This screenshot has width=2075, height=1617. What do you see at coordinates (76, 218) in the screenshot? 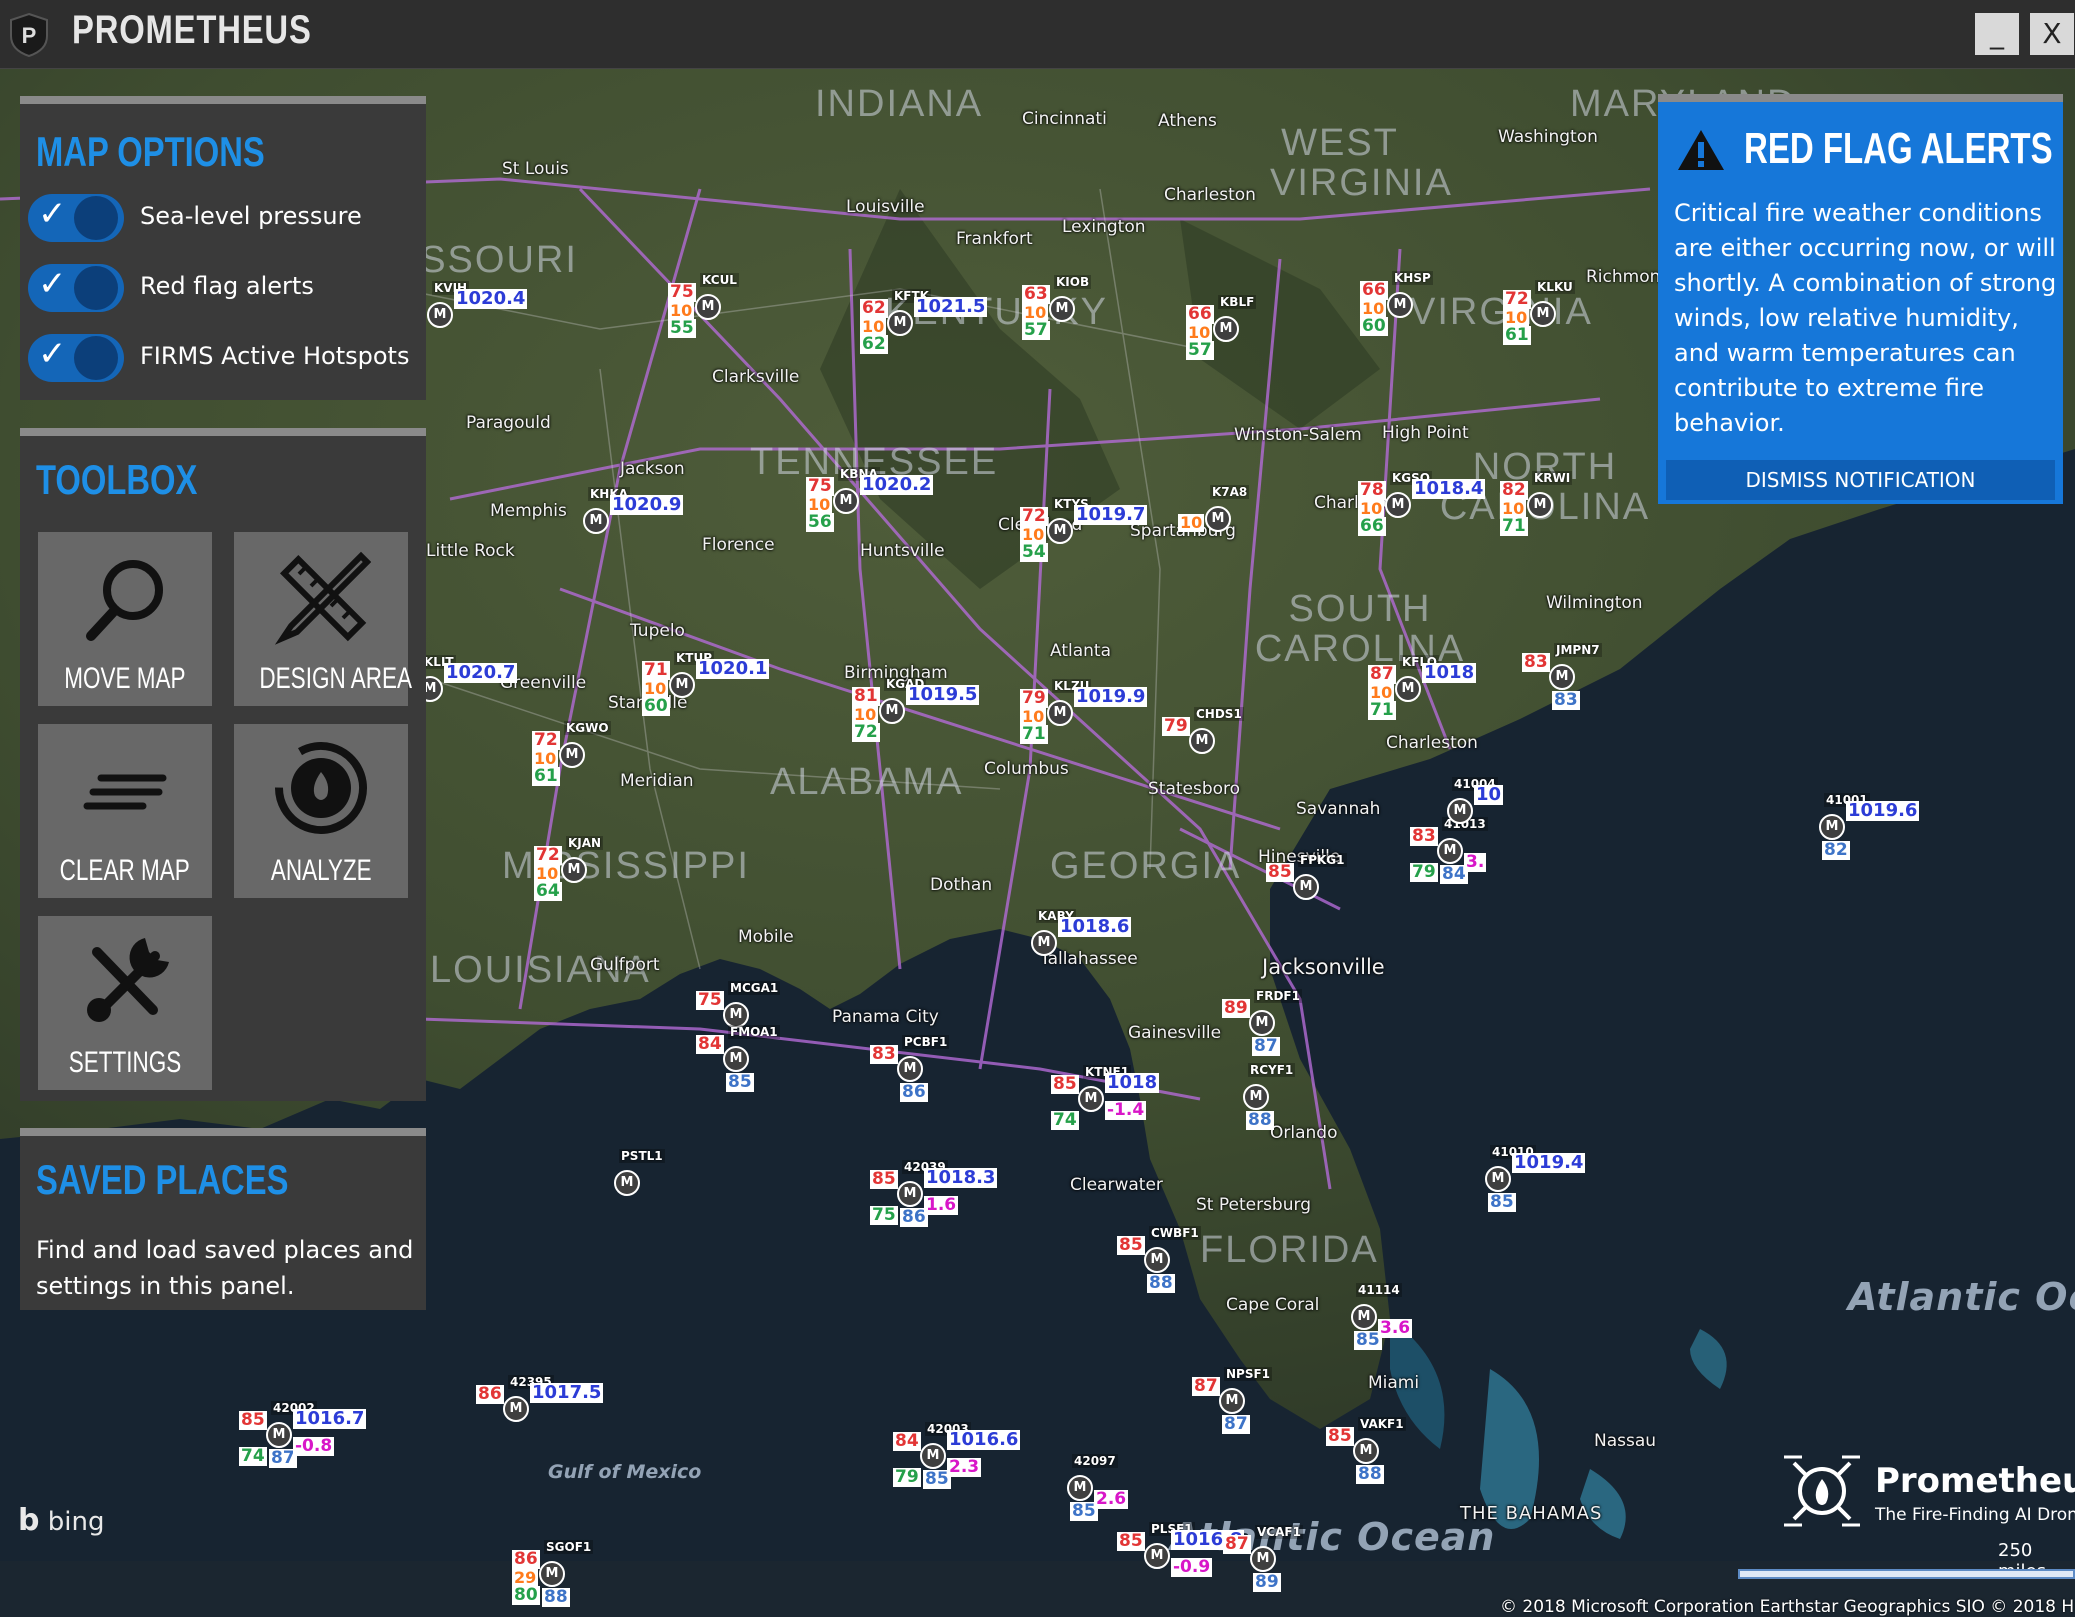
I see `sea-level-pressure-toggle: ✓` at bounding box center [76, 218].